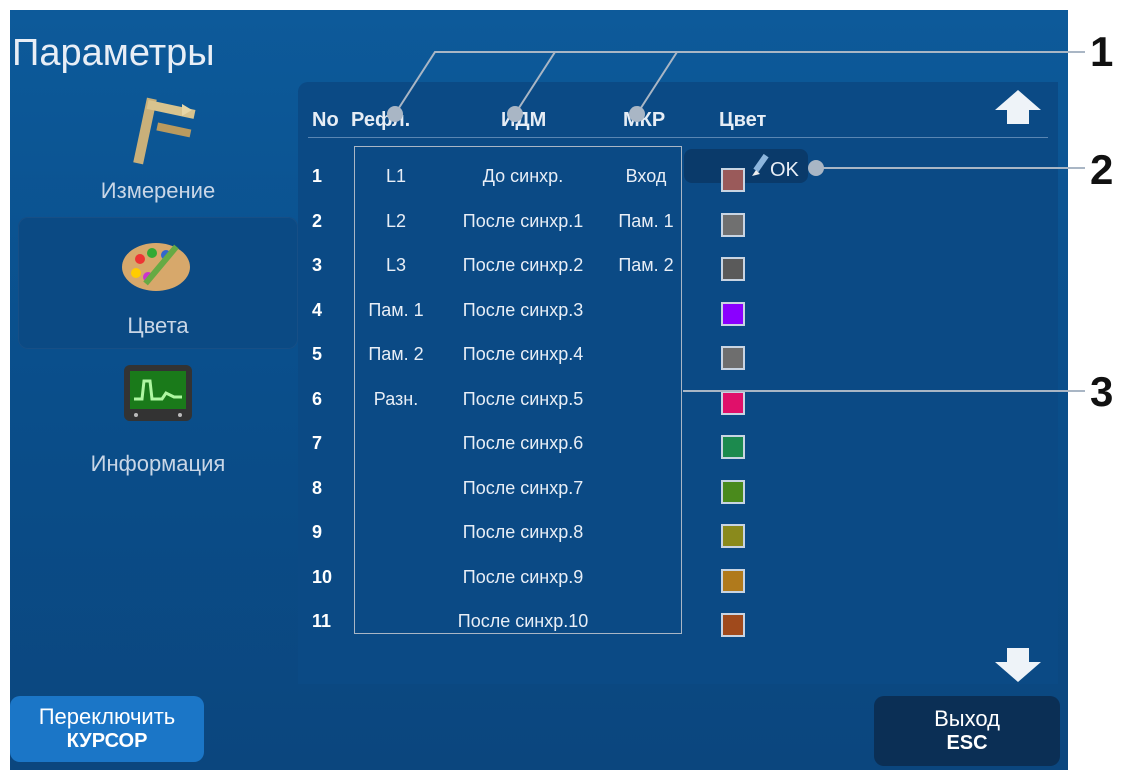 The image size is (1133, 770). I want to click on sidebar-item-label: Измерение, so click(158, 190).